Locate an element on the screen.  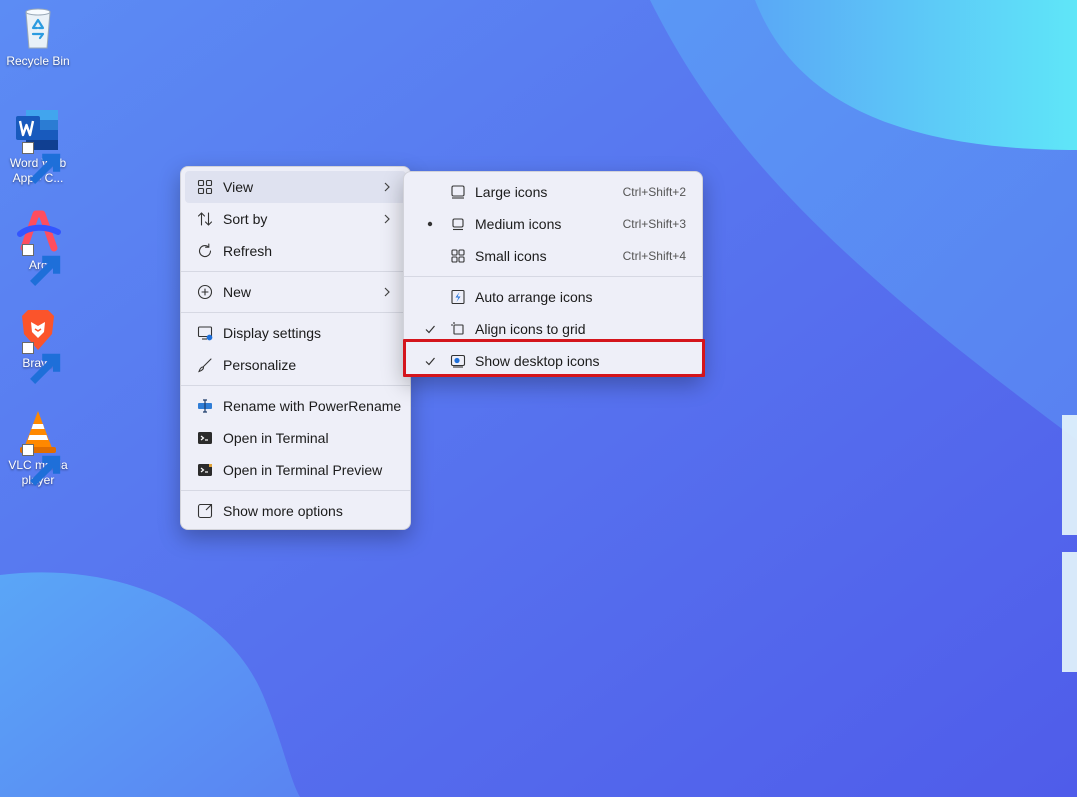
align-grid-icon is located at coordinates (458, 329).